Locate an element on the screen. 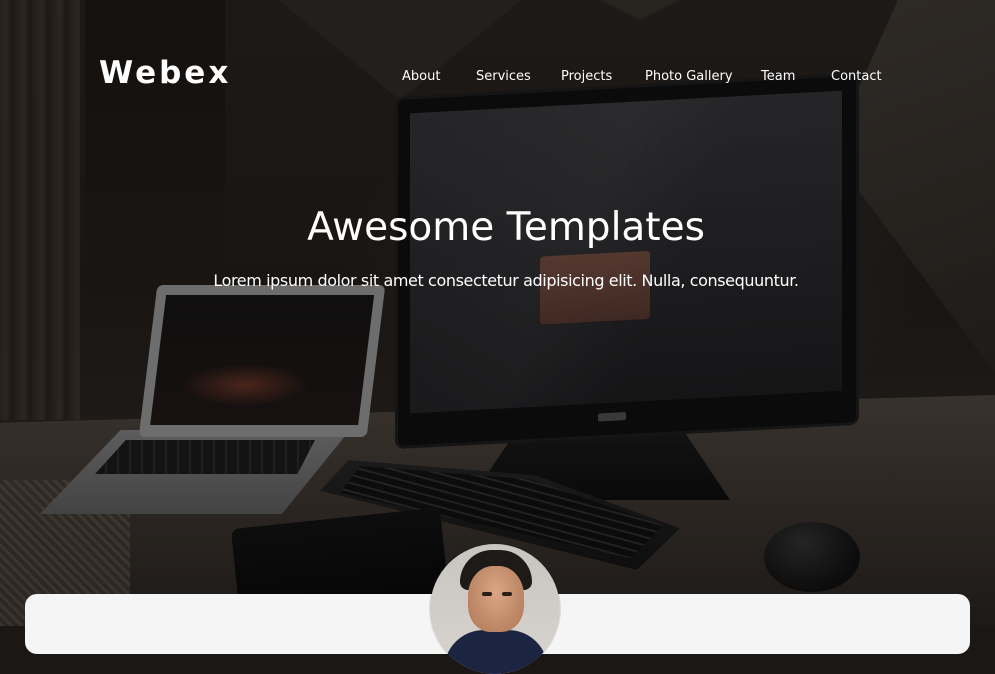 Image resolution: width=995 pixels, height=674 pixels. hero-title: Awesome Templates is located at coordinates (506, 227).